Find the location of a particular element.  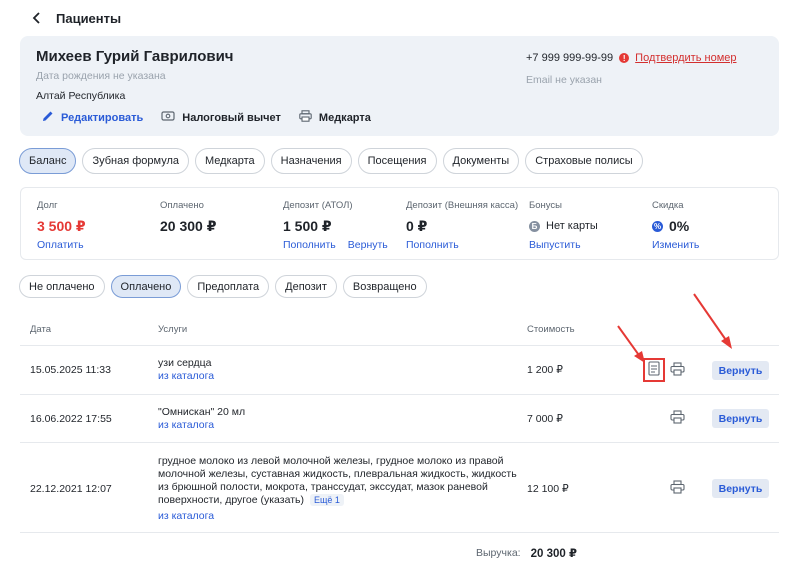

header-cost: Стоимость is located at coordinates (551, 329).